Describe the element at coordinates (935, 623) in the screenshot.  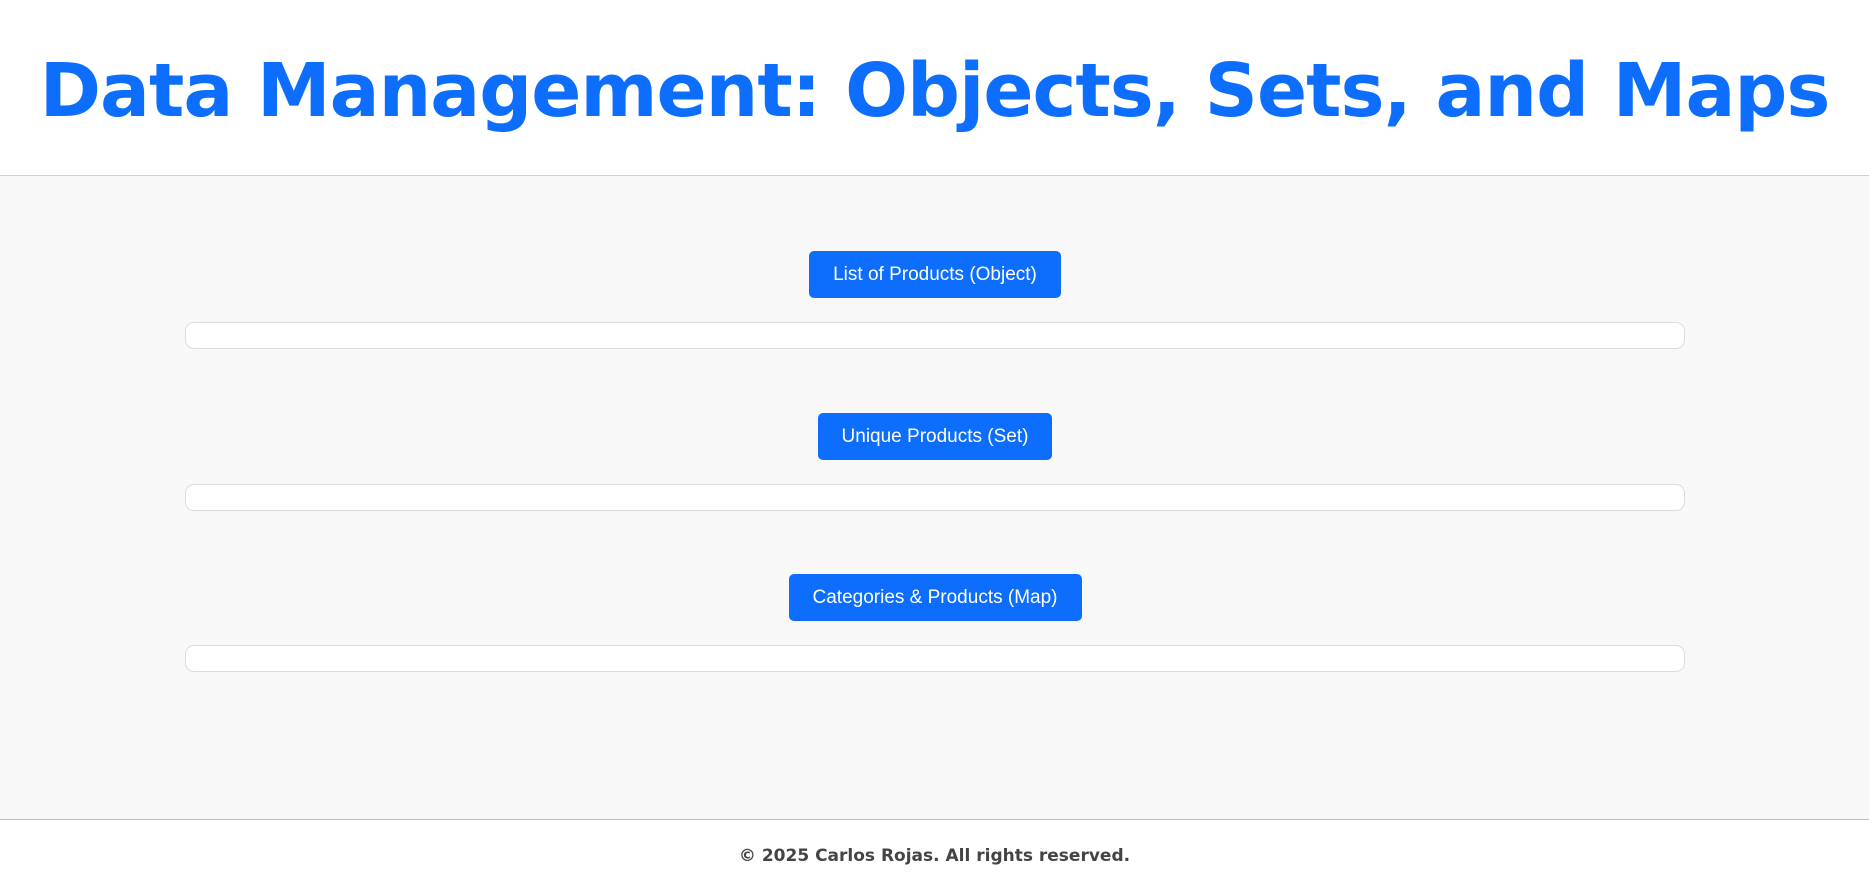
I see `categories-map-section: Categories & Products (Map)` at that location.